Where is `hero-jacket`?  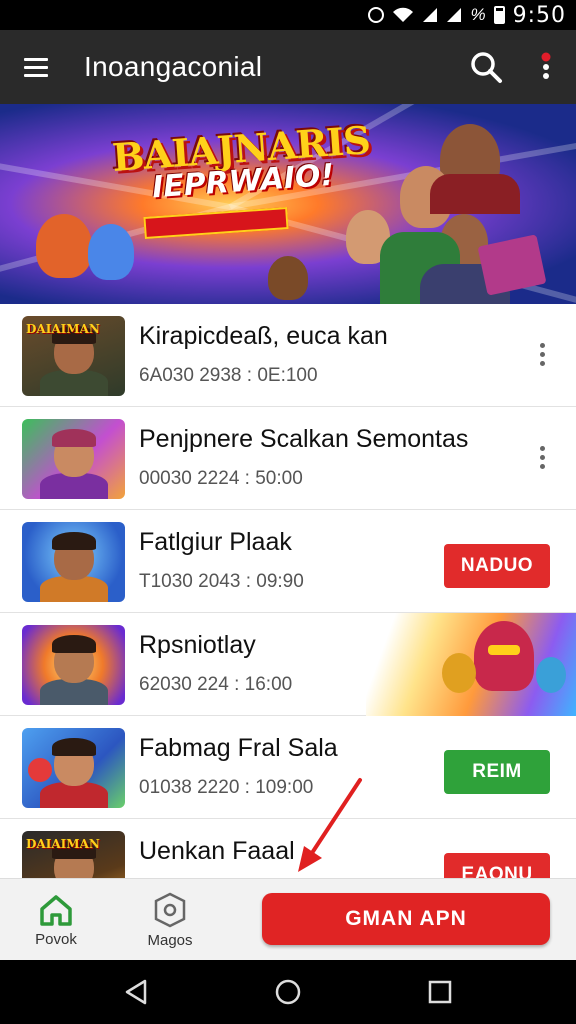 hero-jacket is located at coordinates (475, 194).